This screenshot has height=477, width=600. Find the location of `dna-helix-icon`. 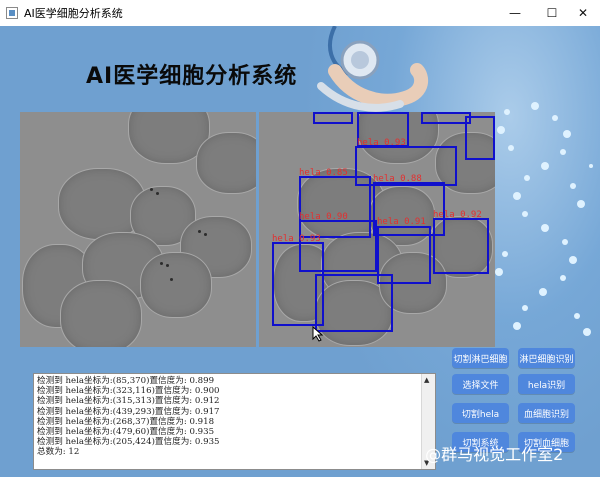

dna-helix-icon is located at coordinates (538, 219).